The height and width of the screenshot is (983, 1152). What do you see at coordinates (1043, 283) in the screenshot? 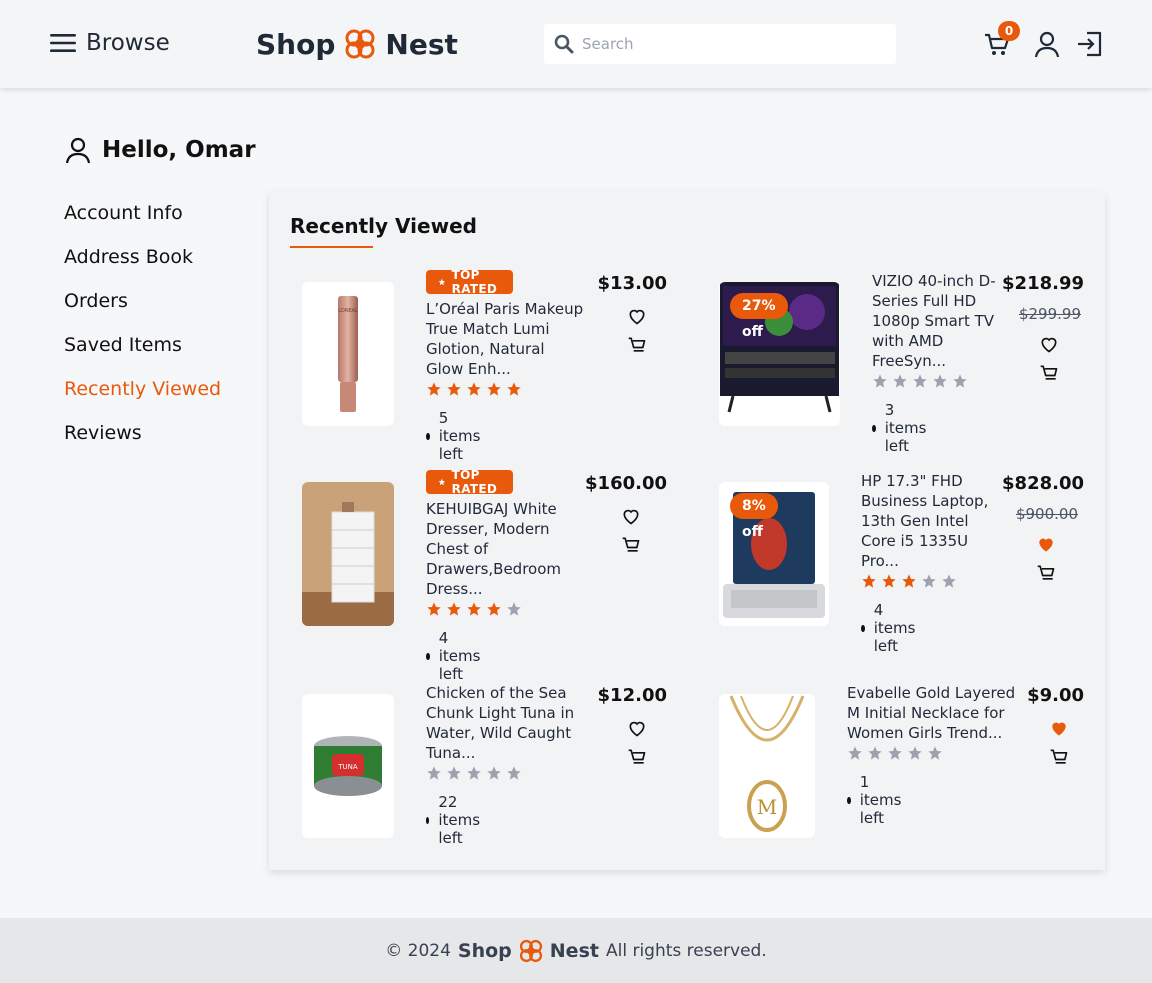
I see `product-price: $218.99` at bounding box center [1043, 283].